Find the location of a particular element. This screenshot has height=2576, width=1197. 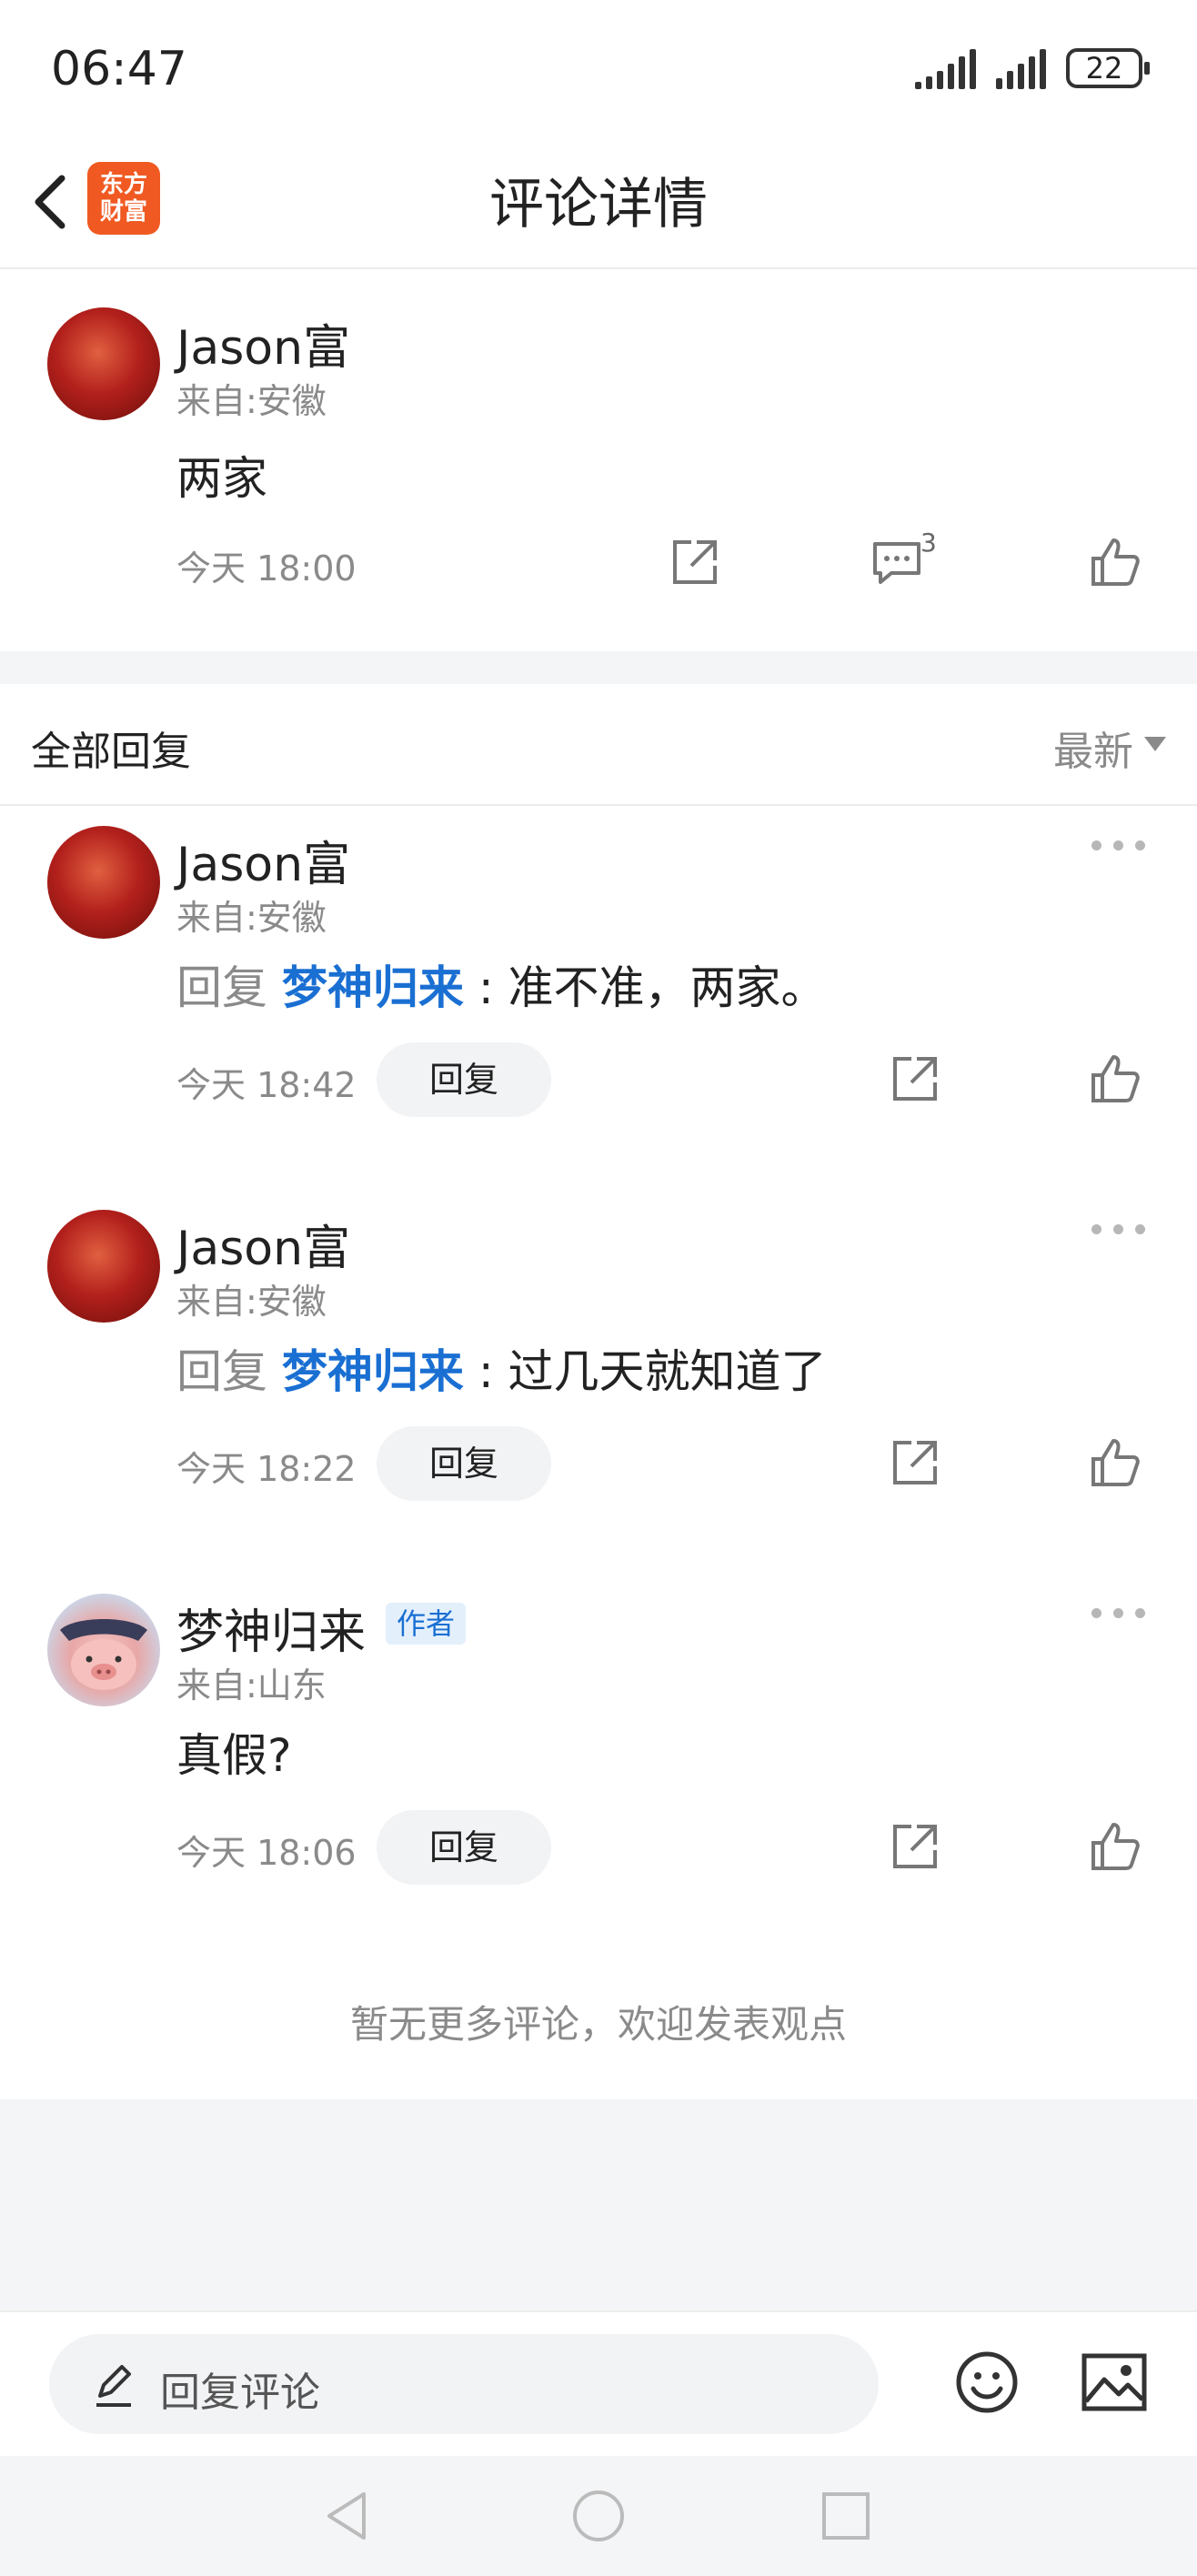

pig-avatar-icon is located at coordinates (103, 1654).